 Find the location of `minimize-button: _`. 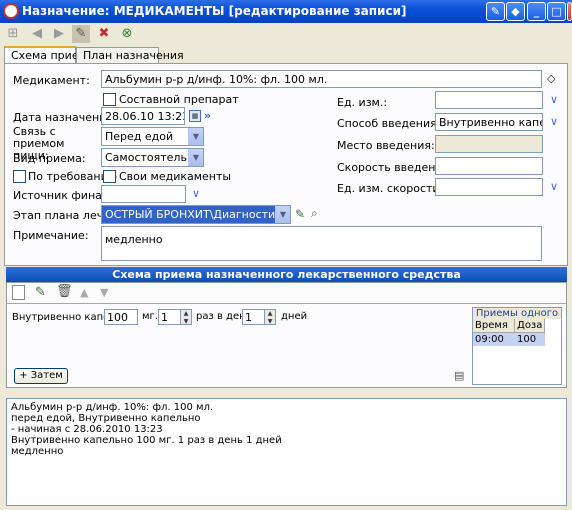

minimize-button: _ is located at coordinates (536, 11).